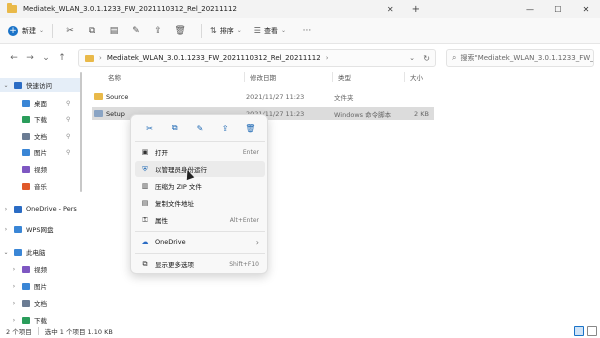 The width and height of the screenshot is (600, 338). I want to click on script-icon, so click(98, 113).